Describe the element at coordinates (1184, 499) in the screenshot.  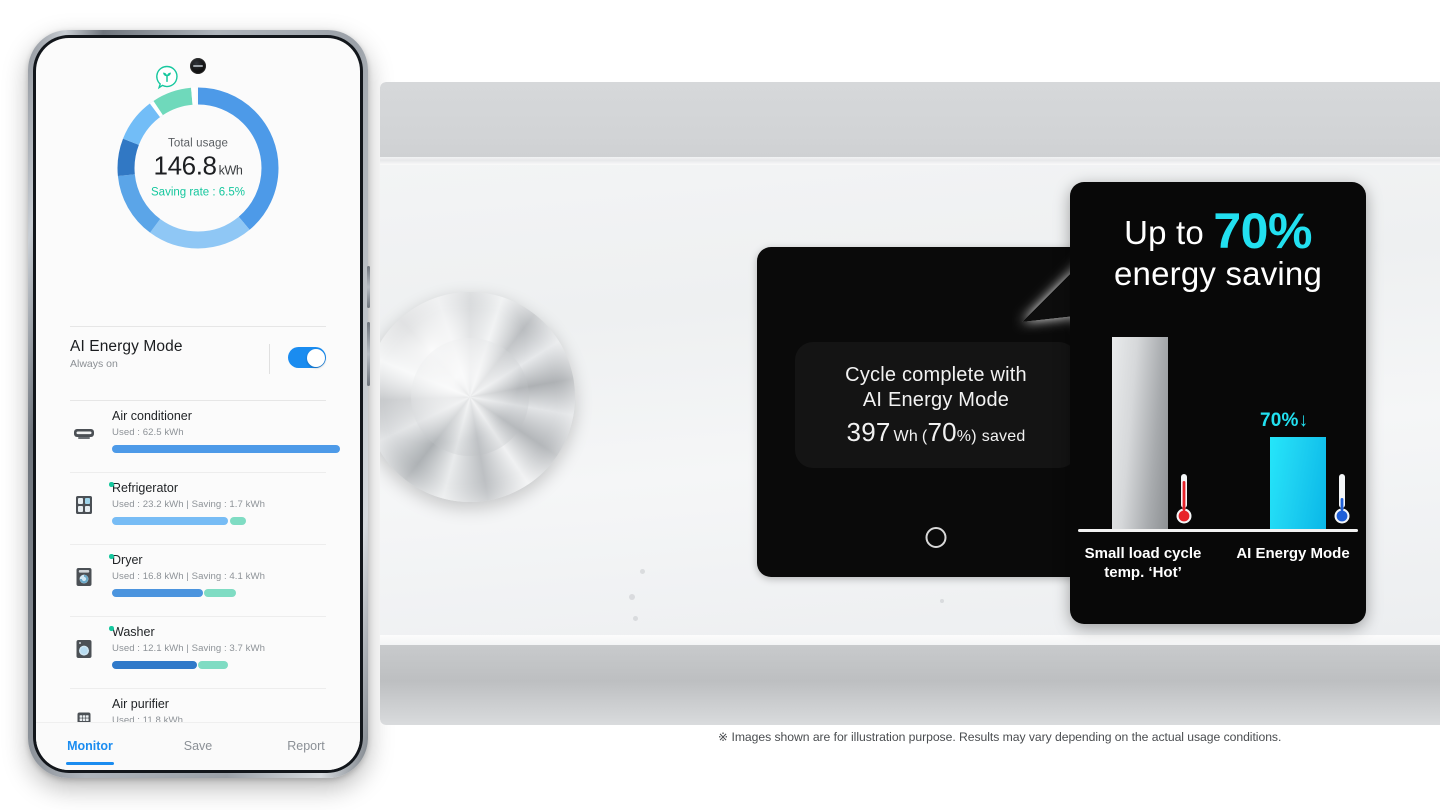
I see `thermometer-hot-icon` at that location.